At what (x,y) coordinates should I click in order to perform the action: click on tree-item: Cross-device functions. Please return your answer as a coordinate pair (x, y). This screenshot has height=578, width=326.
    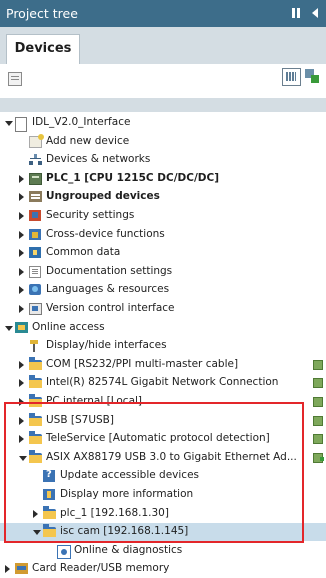
    Looking at the image, I should click on (163, 235).